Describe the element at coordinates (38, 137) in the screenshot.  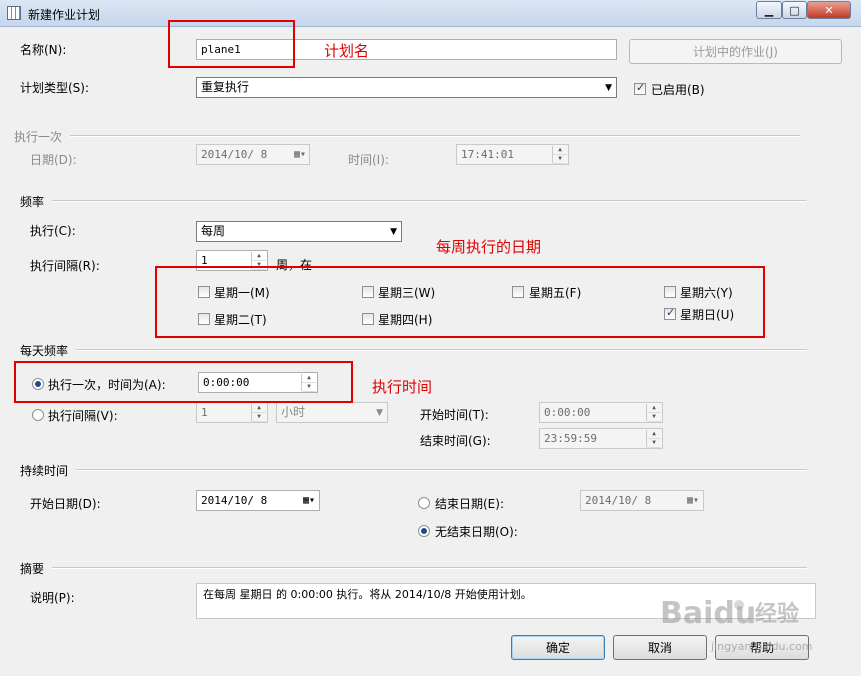
I see `once-group-title: 执行一次` at that location.